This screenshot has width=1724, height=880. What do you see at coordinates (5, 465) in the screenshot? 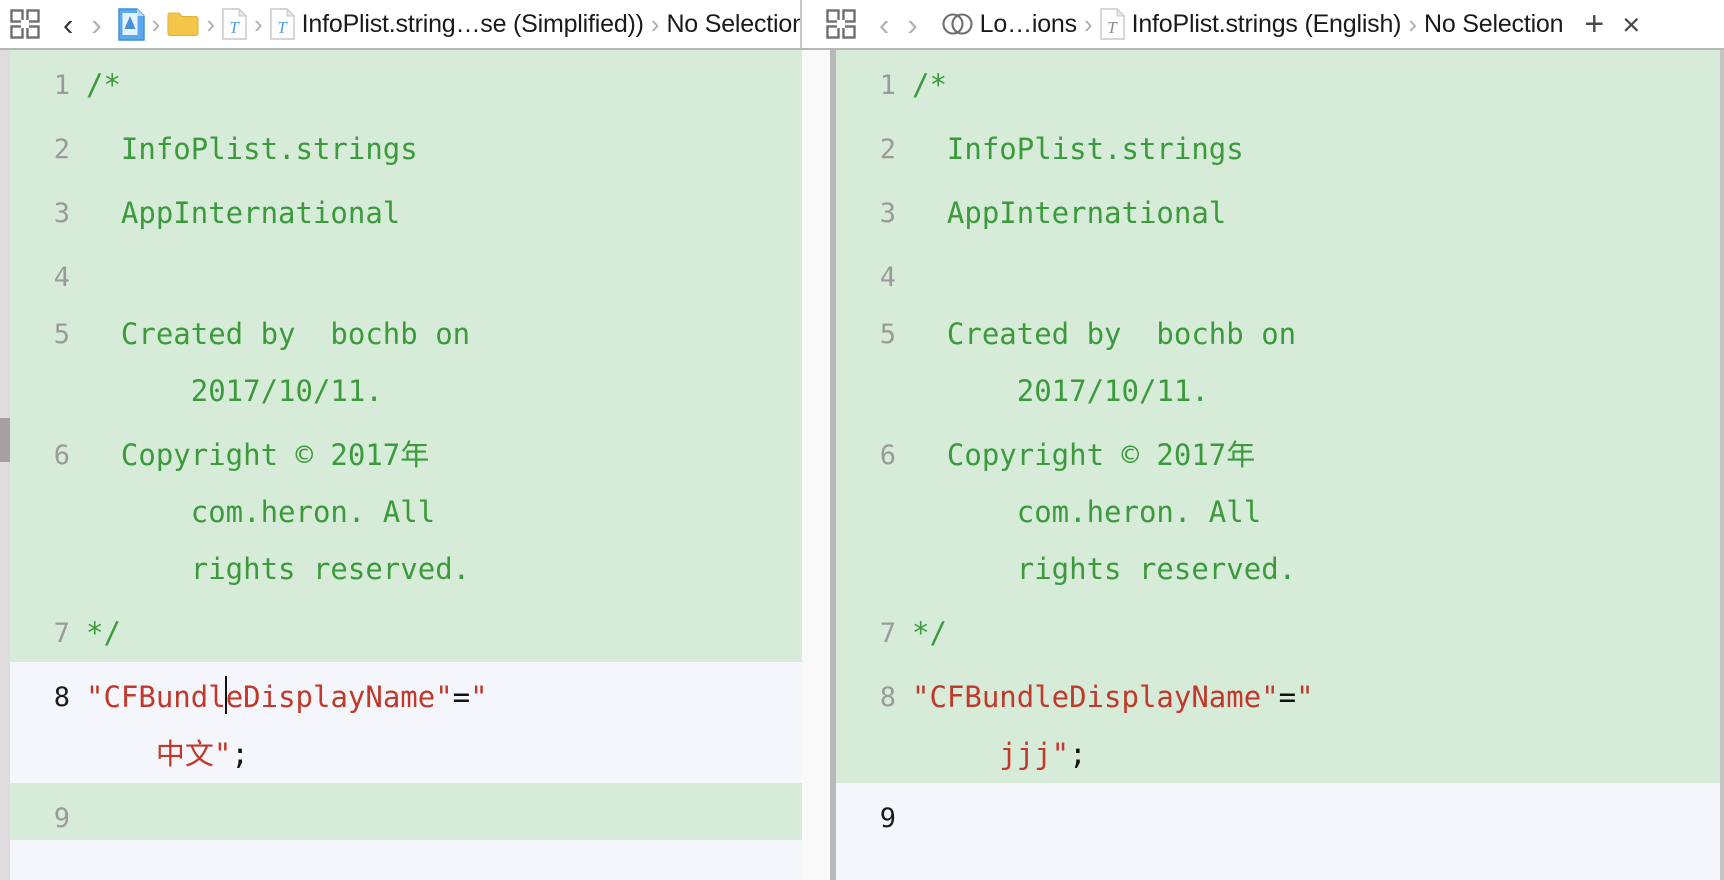
I see `left-editor-scrollbar` at bounding box center [5, 465].